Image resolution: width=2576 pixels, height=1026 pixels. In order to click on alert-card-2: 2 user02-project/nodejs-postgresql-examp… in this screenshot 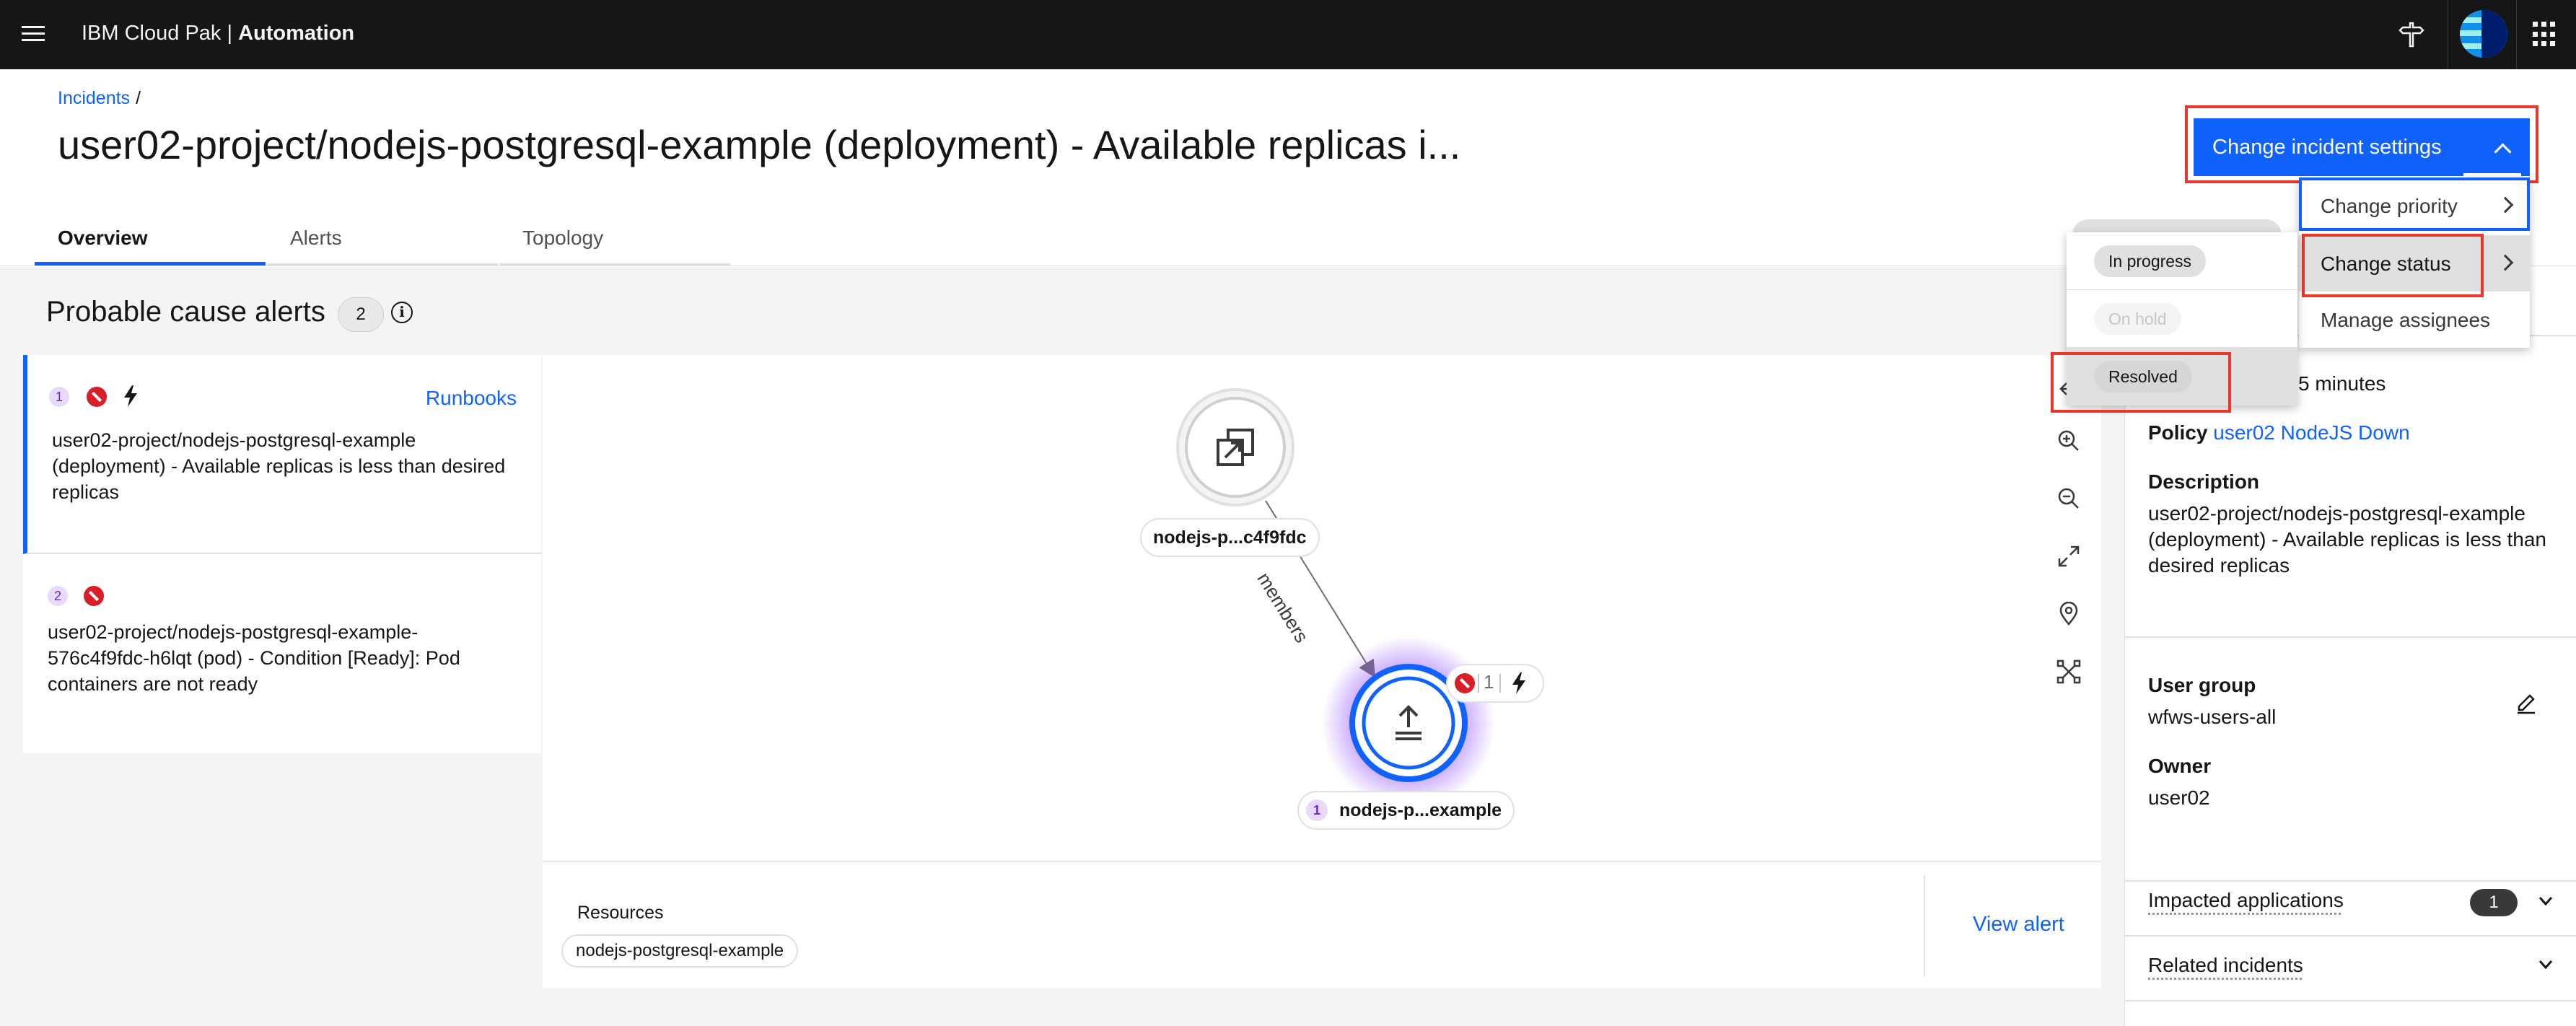, I will do `click(282, 654)`.